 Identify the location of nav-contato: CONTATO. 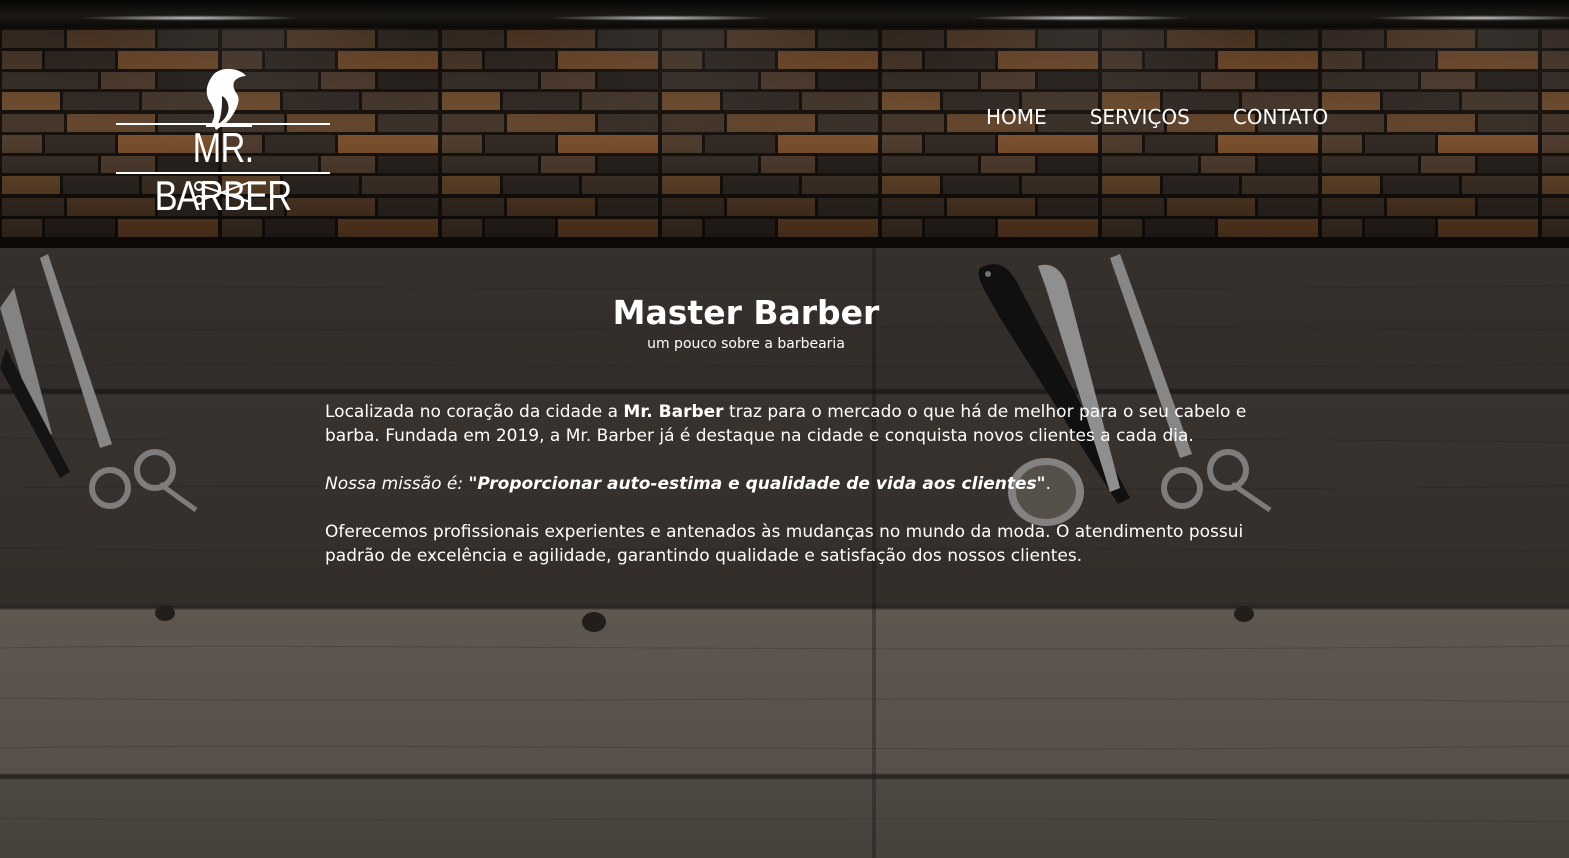
(1280, 117).